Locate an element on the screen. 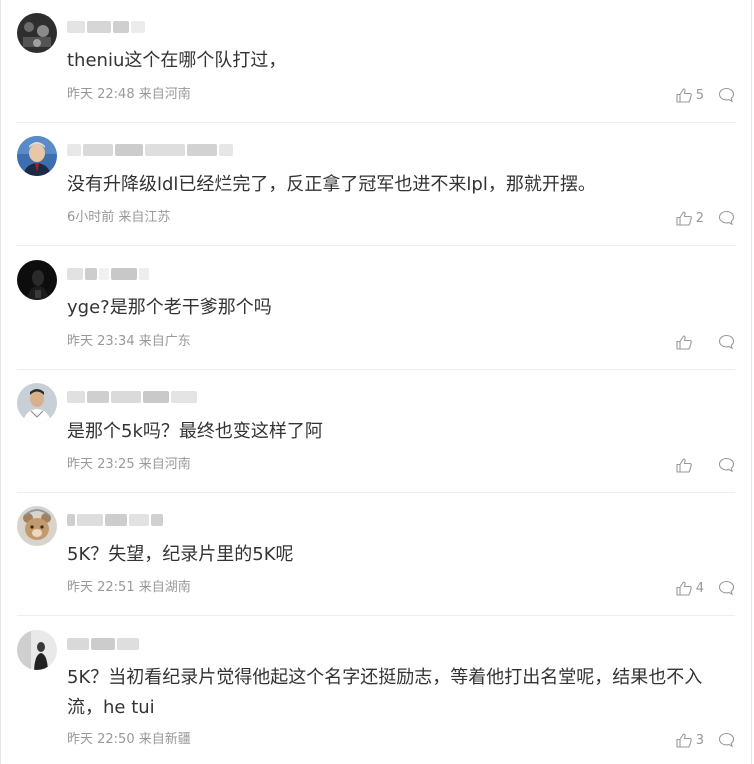 The height and width of the screenshot is (764, 754). comment-meta: 昨天 22:51 来自湖南 is located at coordinates (129, 588).